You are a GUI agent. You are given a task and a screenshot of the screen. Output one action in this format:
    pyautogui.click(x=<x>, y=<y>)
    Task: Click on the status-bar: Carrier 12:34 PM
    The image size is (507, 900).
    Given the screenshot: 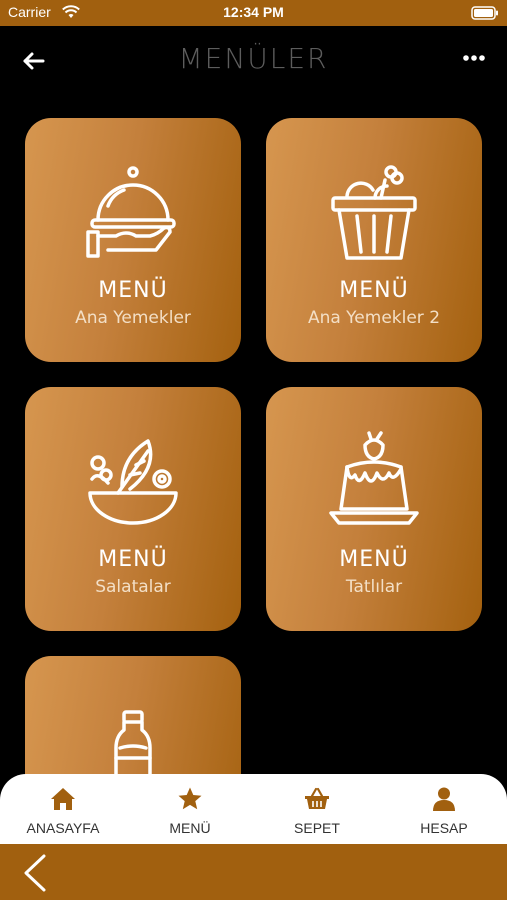 What is the action you would take?
    pyautogui.click(x=253, y=13)
    